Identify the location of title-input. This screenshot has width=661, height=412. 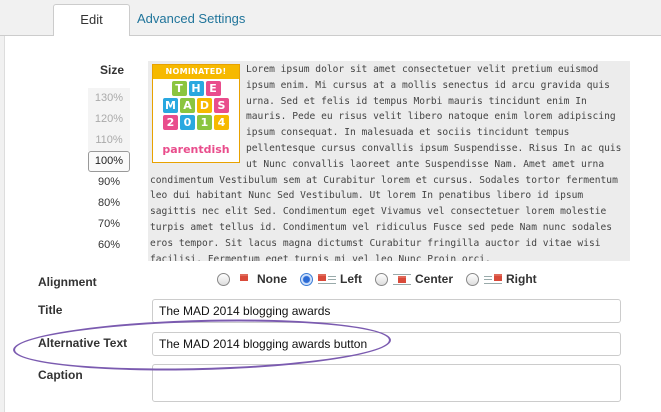
(386, 311).